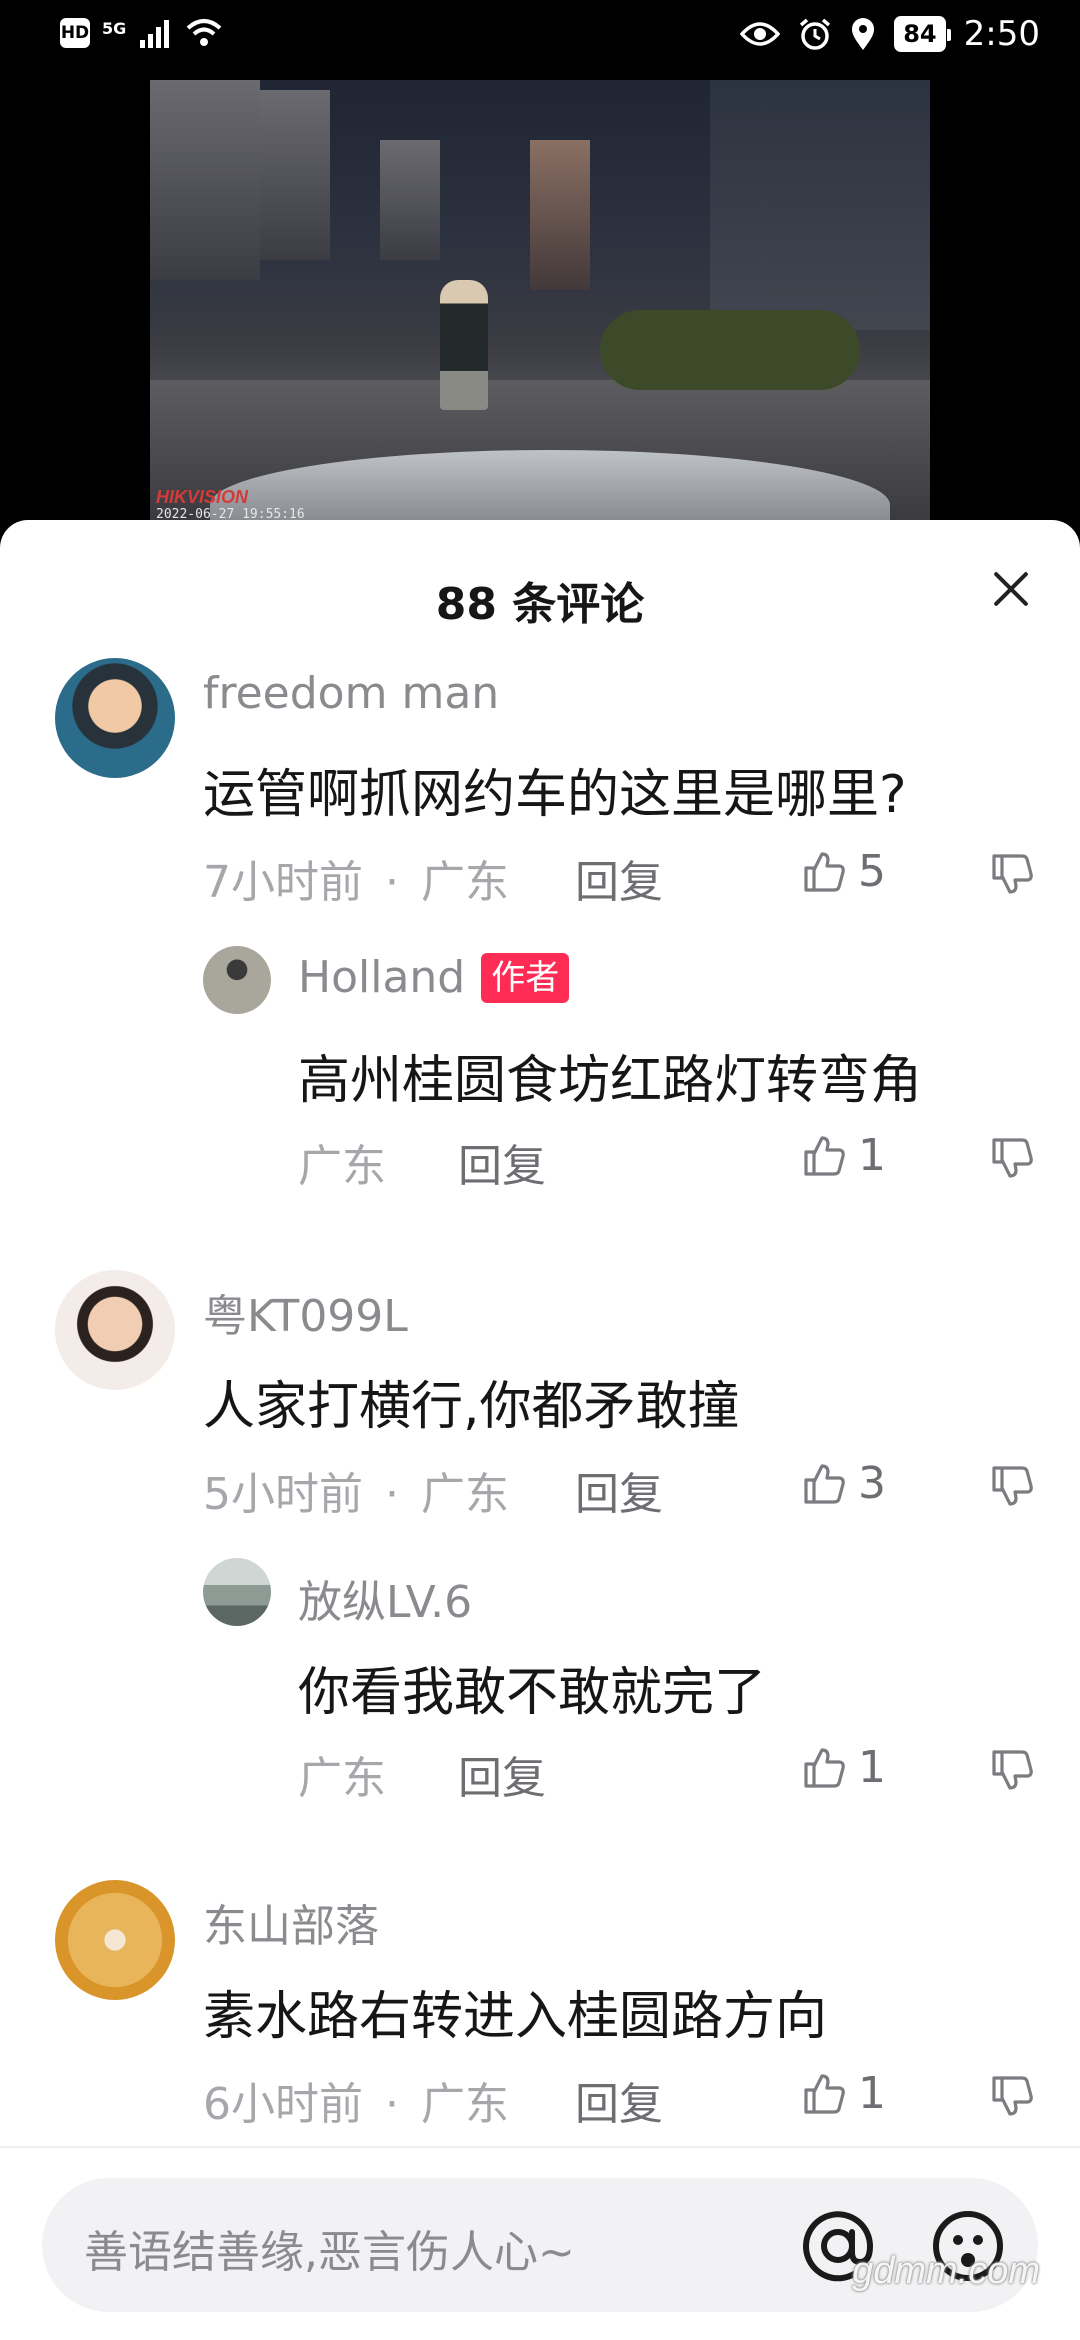  I want to click on clock-time: 2:50, so click(1001, 34).